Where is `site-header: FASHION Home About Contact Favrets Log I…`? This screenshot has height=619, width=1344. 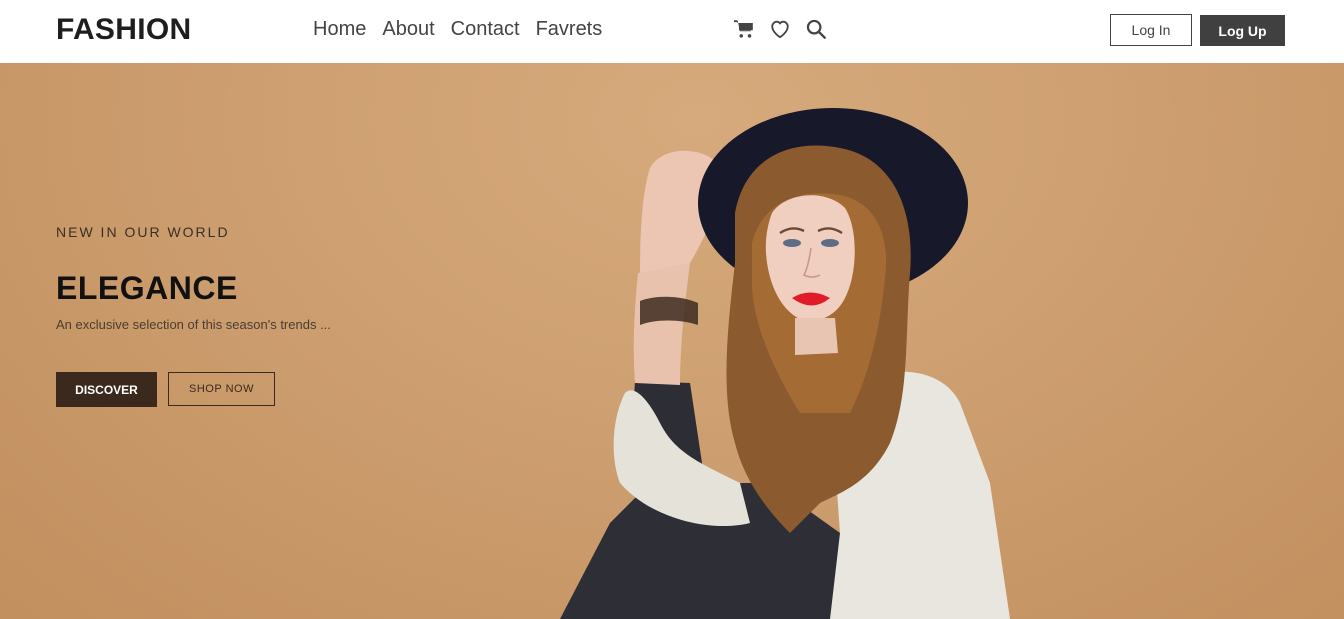 site-header: FASHION Home About Contact Favrets Log I… is located at coordinates (672, 31).